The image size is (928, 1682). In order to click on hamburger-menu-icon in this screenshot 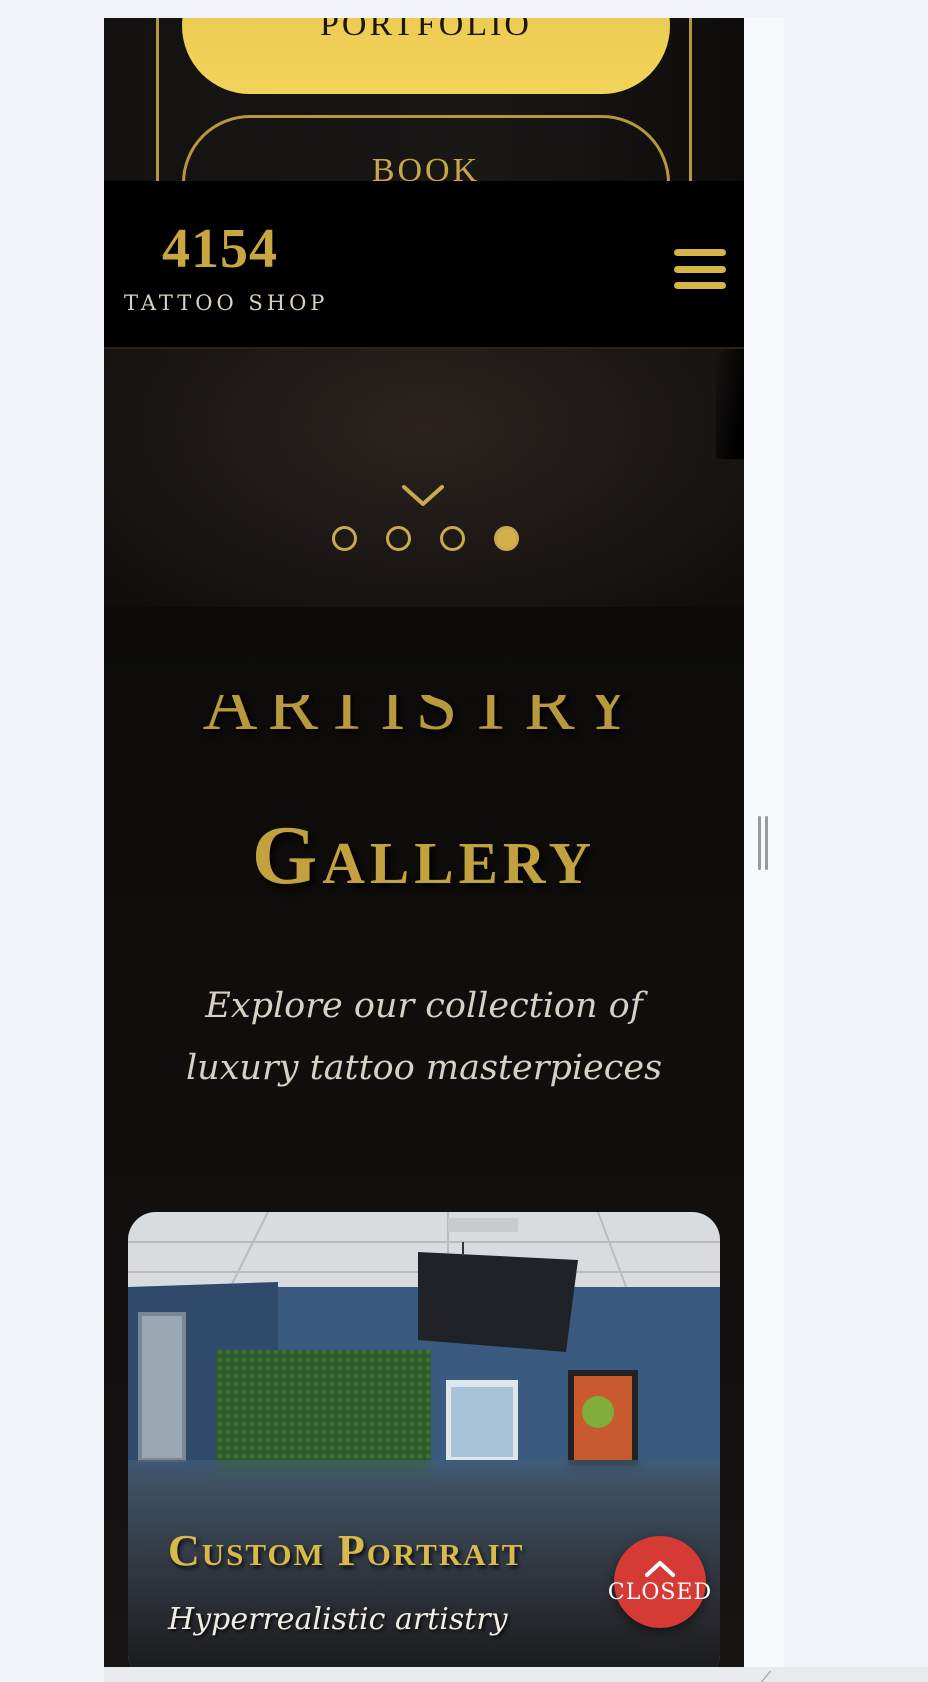, I will do `click(700, 269)`.